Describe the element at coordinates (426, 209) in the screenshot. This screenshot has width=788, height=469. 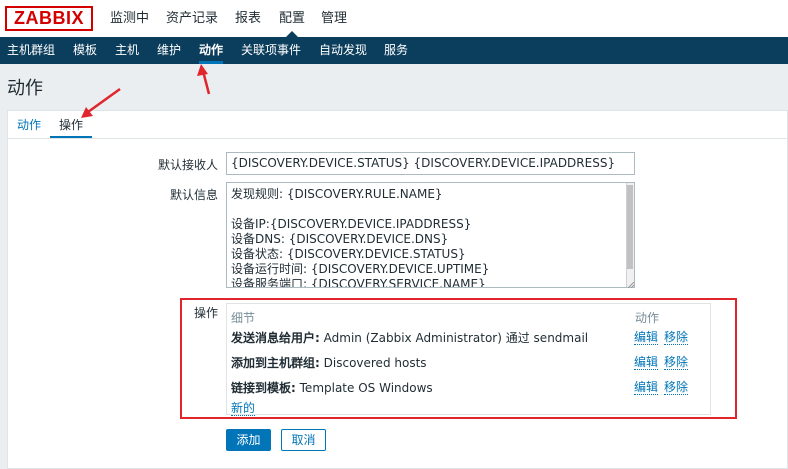
I see `message-line` at that location.